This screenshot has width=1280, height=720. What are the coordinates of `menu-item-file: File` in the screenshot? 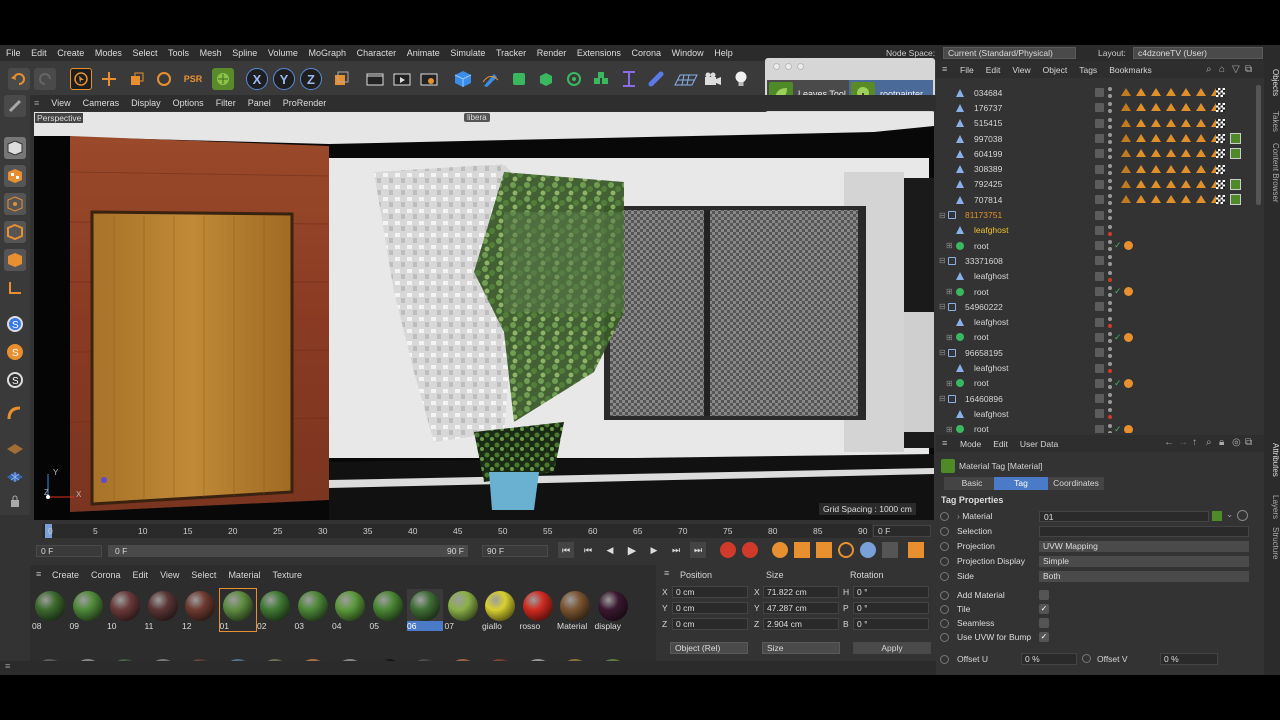 It's located at (13, 53).